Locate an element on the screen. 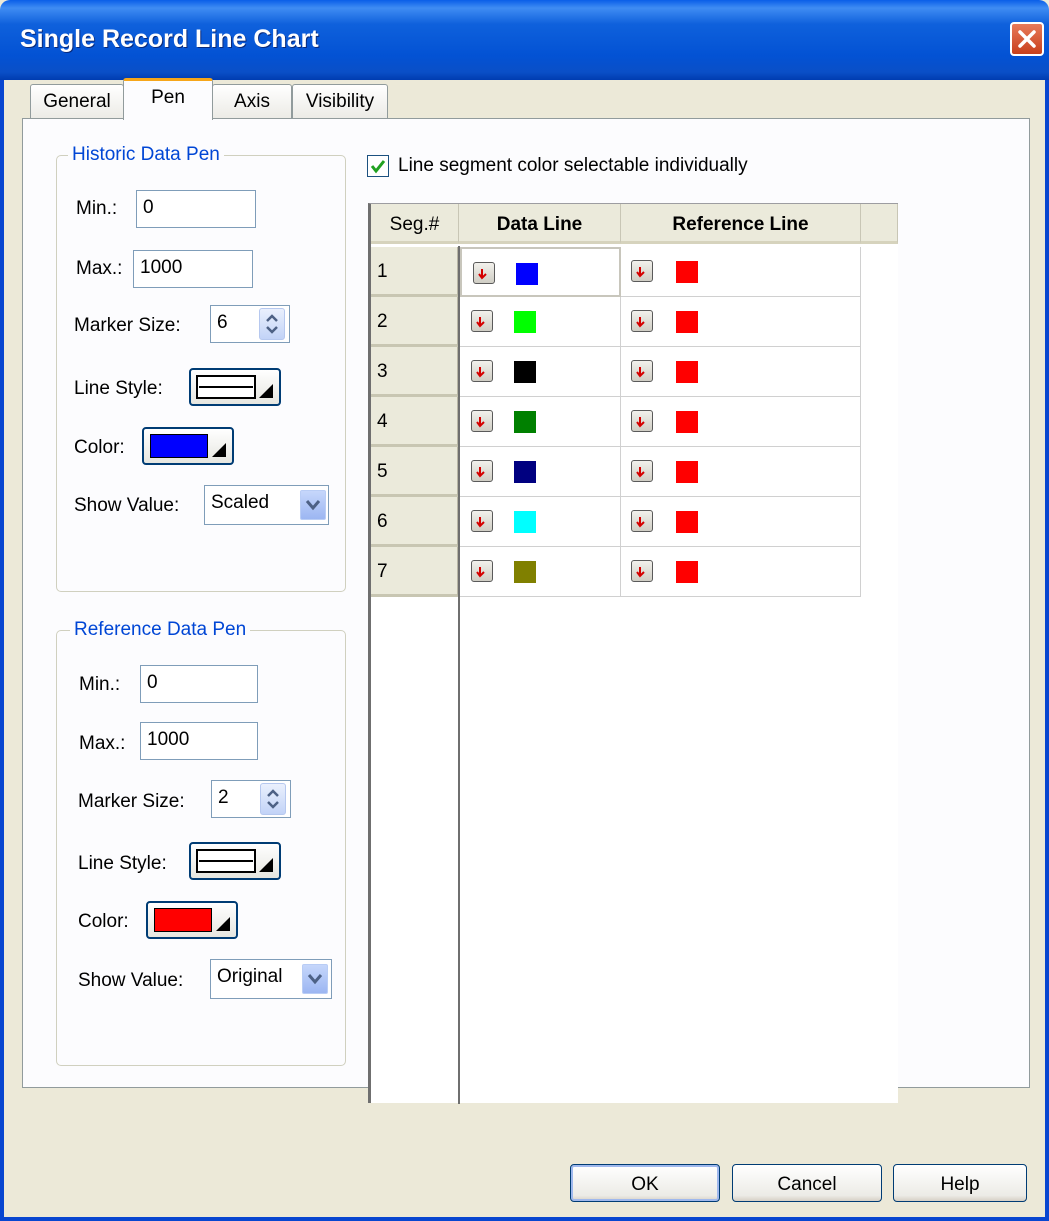  grid-row-header: 4 is located at coordinates (414, 422).